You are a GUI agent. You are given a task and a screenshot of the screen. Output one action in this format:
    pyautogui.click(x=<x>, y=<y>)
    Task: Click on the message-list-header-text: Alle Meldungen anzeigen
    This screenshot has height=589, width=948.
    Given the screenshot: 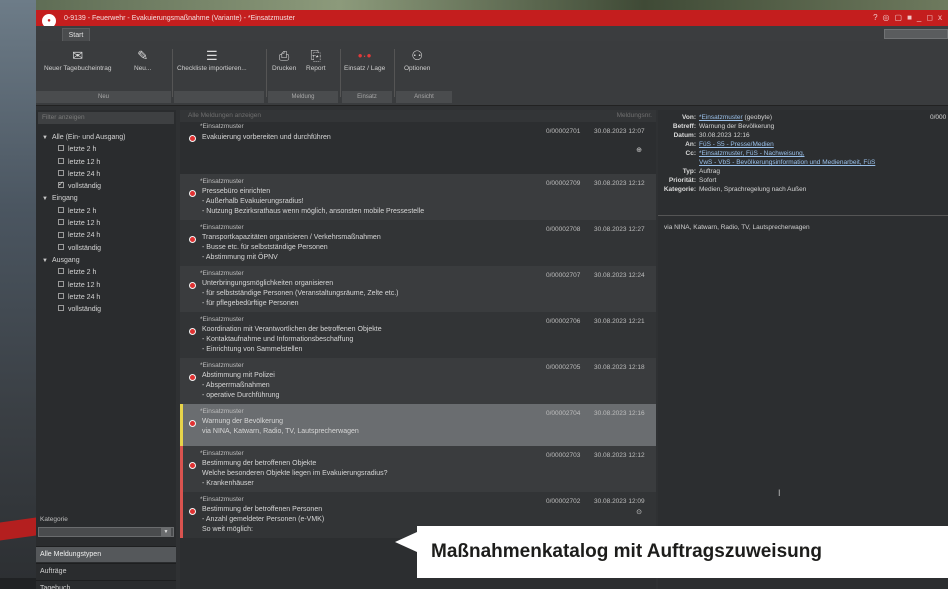 What is the action you would take?
    pyautogui.click(x=224, y=115)
    